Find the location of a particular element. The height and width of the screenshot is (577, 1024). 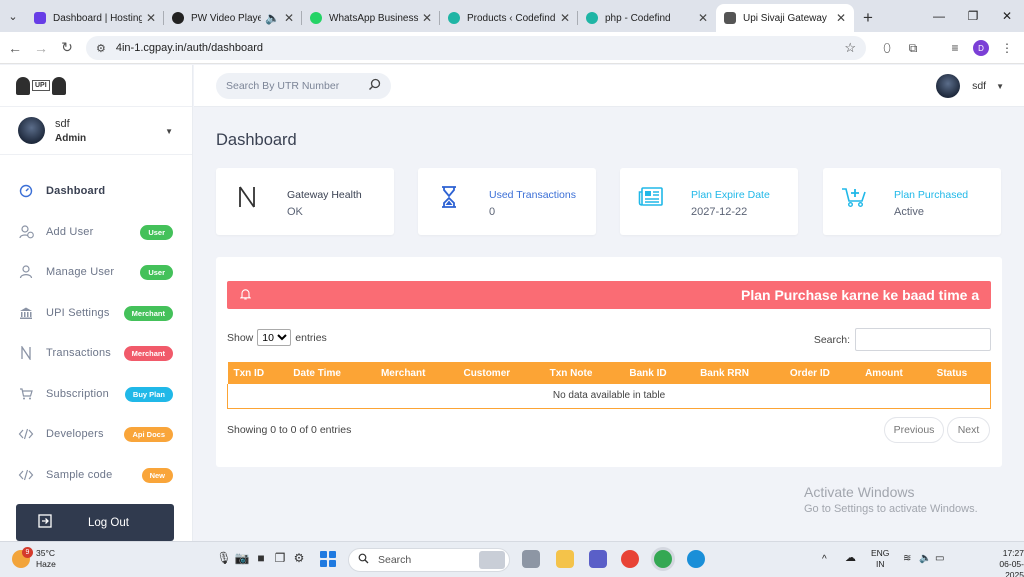

cart-icon is located at coordinates (26, 394).